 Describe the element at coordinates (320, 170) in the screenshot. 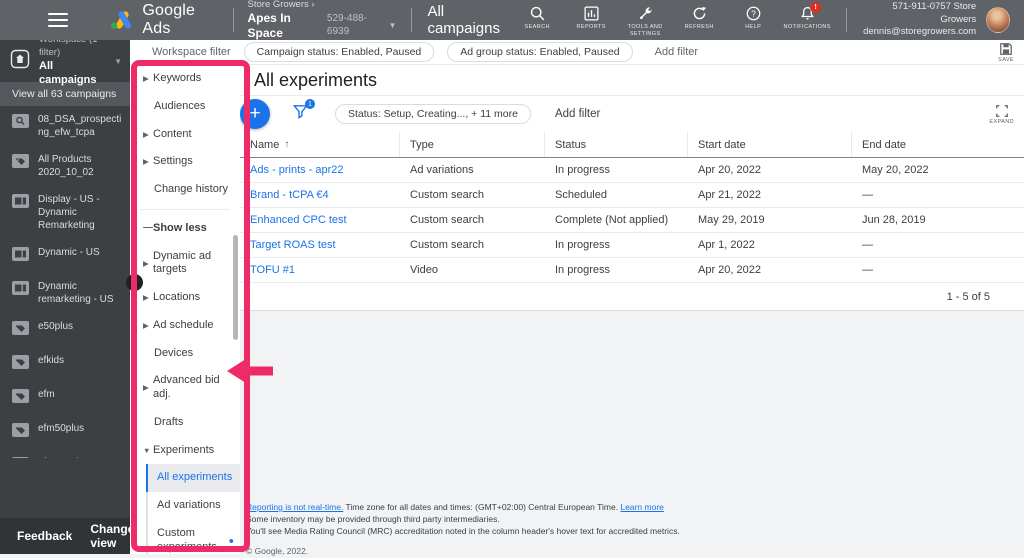

I see `experiment-link: Ads - prints - apr22` at that location.